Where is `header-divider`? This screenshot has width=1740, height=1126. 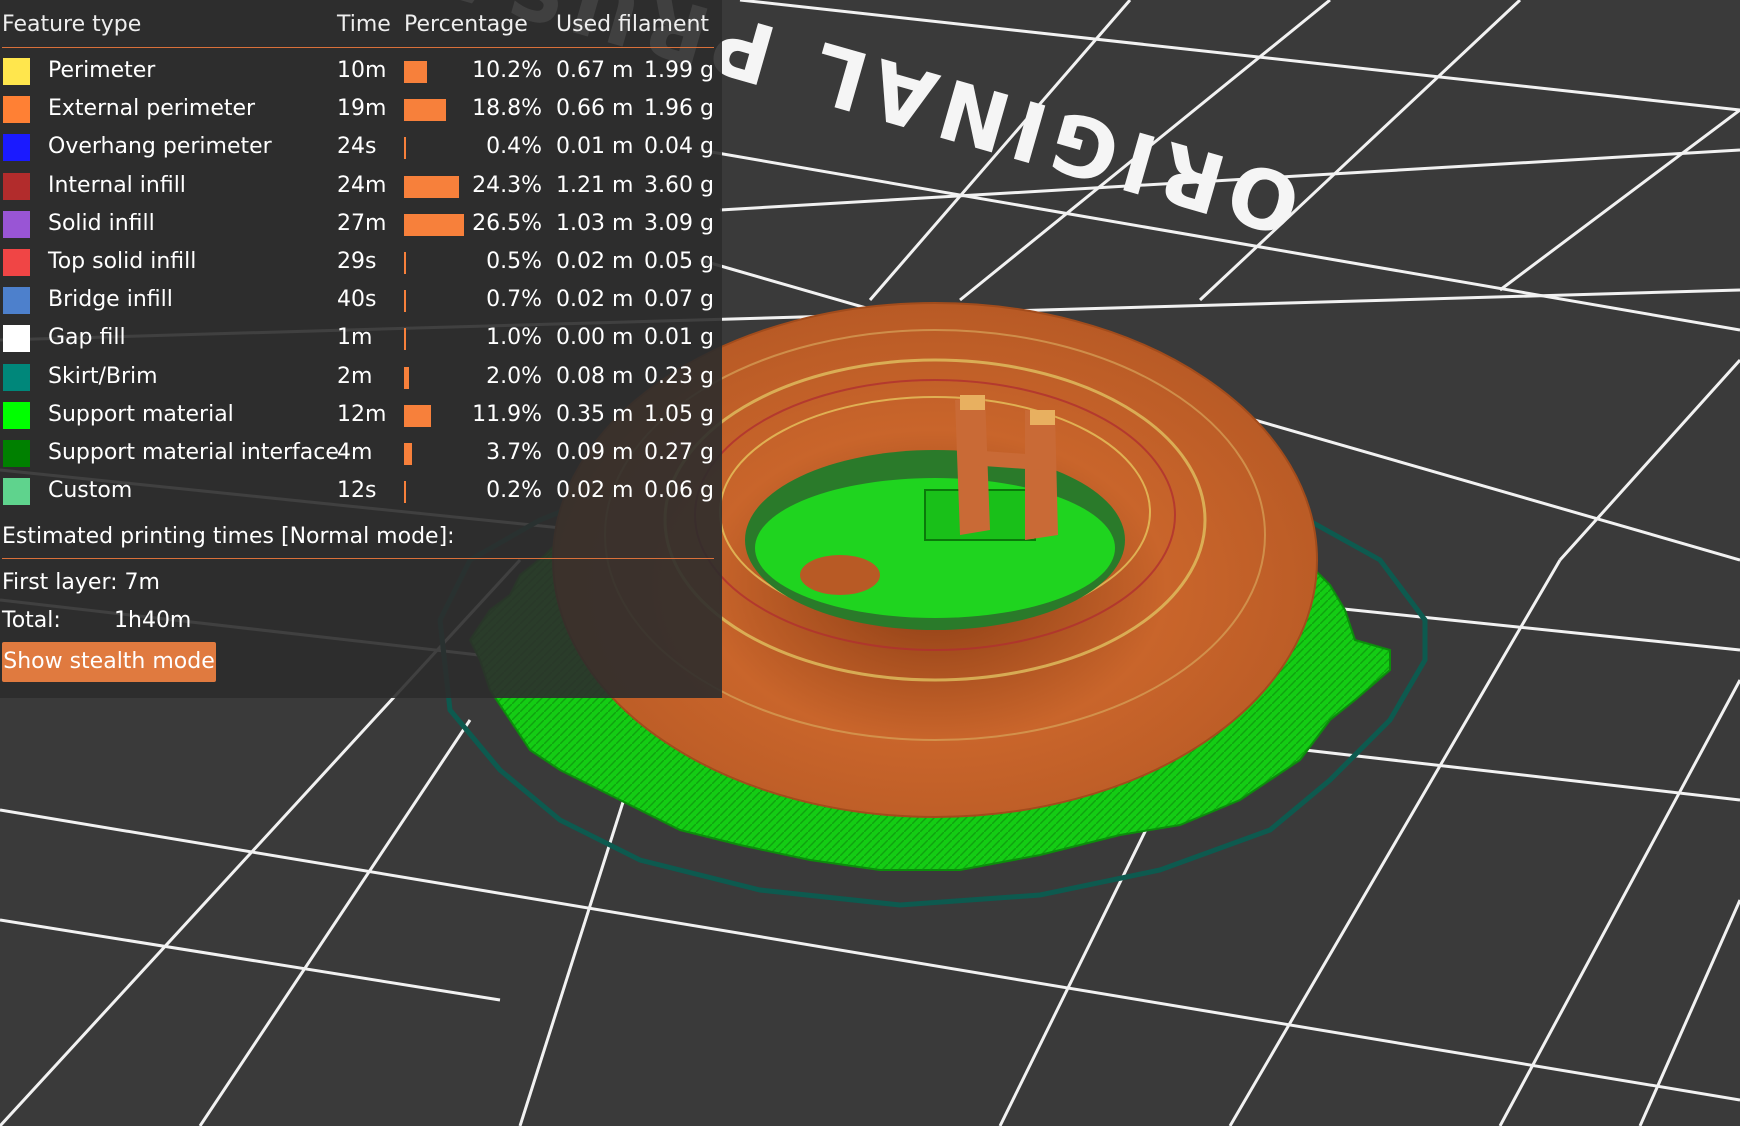
header-divider is located at coordinates (358, 47).